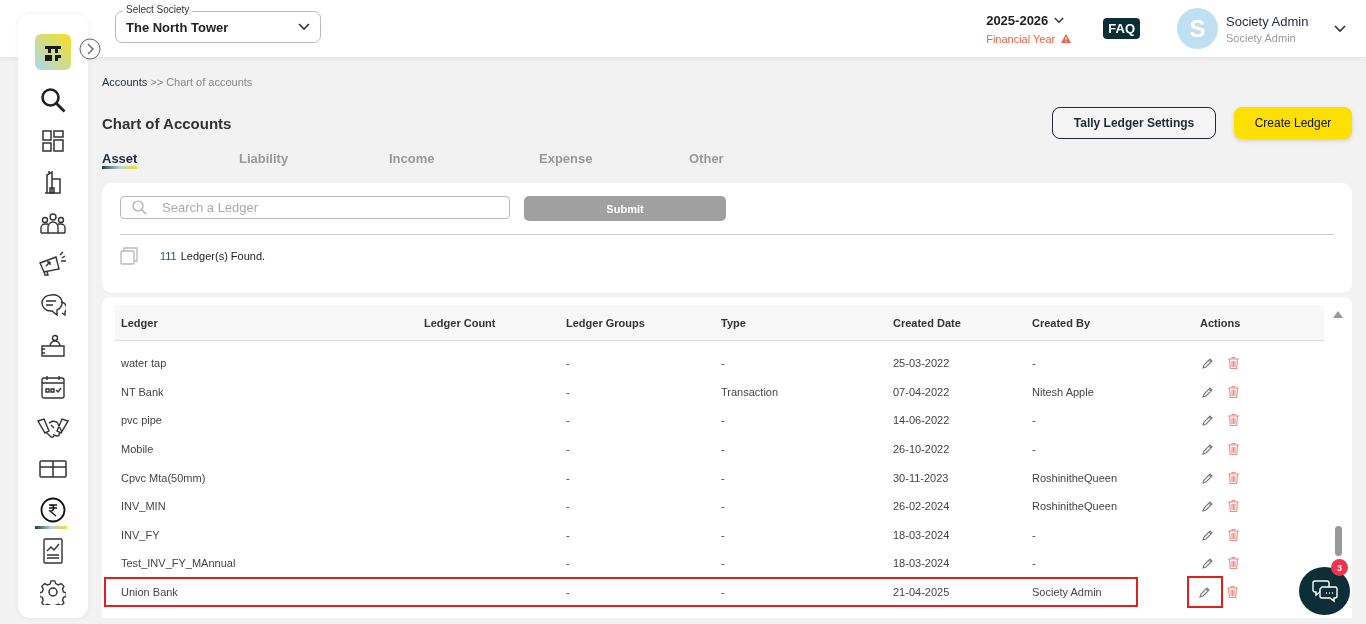  Describe the element at coordinates (1261, 37) in the screenshot. I see `user-role: Society Admin` at that location.